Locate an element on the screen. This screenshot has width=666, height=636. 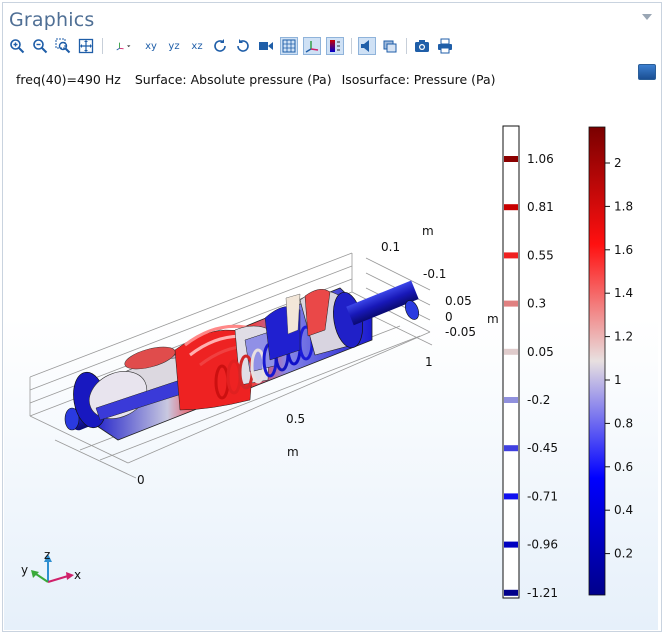
surface-legend-label: 1.8 is located at coordinates (623, 206).